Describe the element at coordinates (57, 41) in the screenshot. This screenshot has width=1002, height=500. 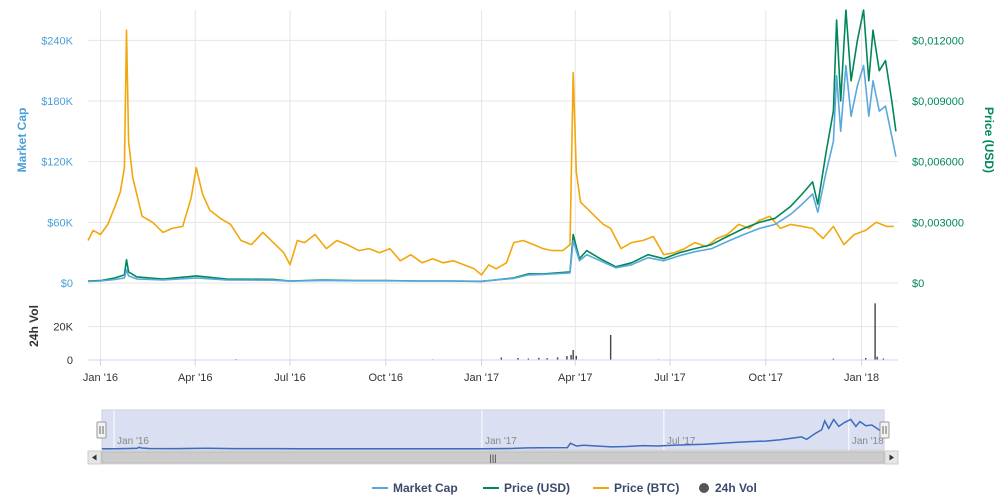
I see `y-left-tick-label: $240K` at that location.